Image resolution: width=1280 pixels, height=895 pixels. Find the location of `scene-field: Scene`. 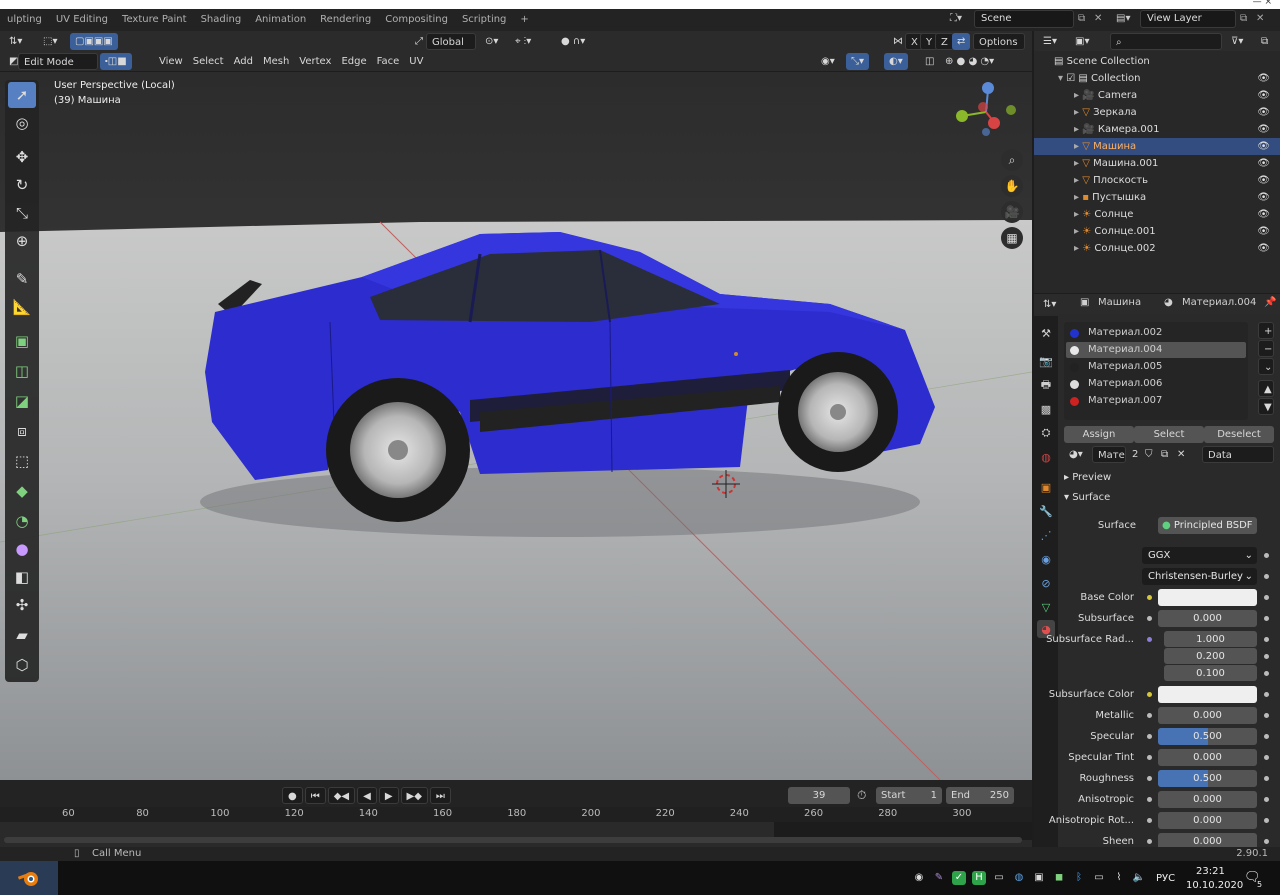

scene-field: Scene is located at coordinates (1024, 19).